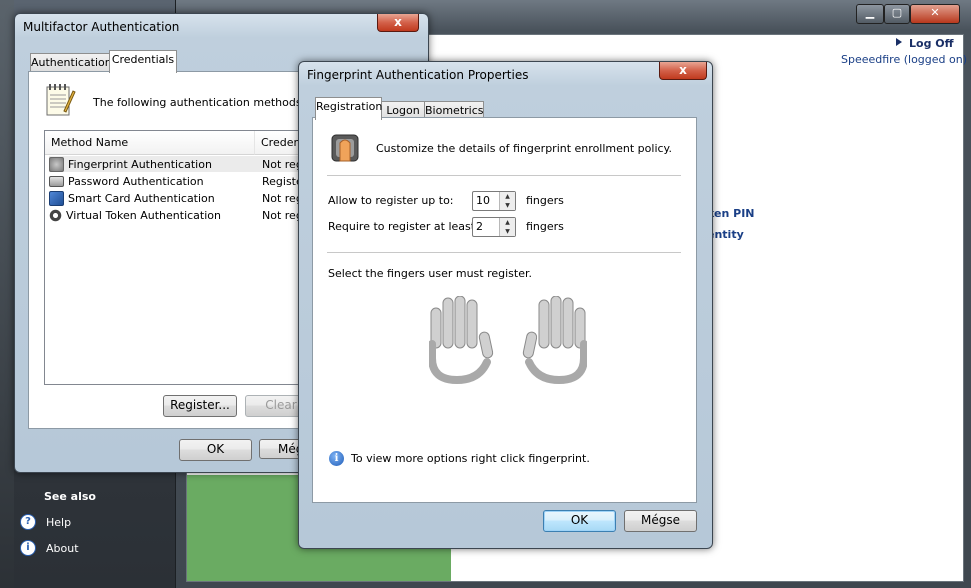  What do you see at coordinates (545, 200) in the screenshot?
I see `allow-unit-label: fingers` at bounding box center [545, 200].